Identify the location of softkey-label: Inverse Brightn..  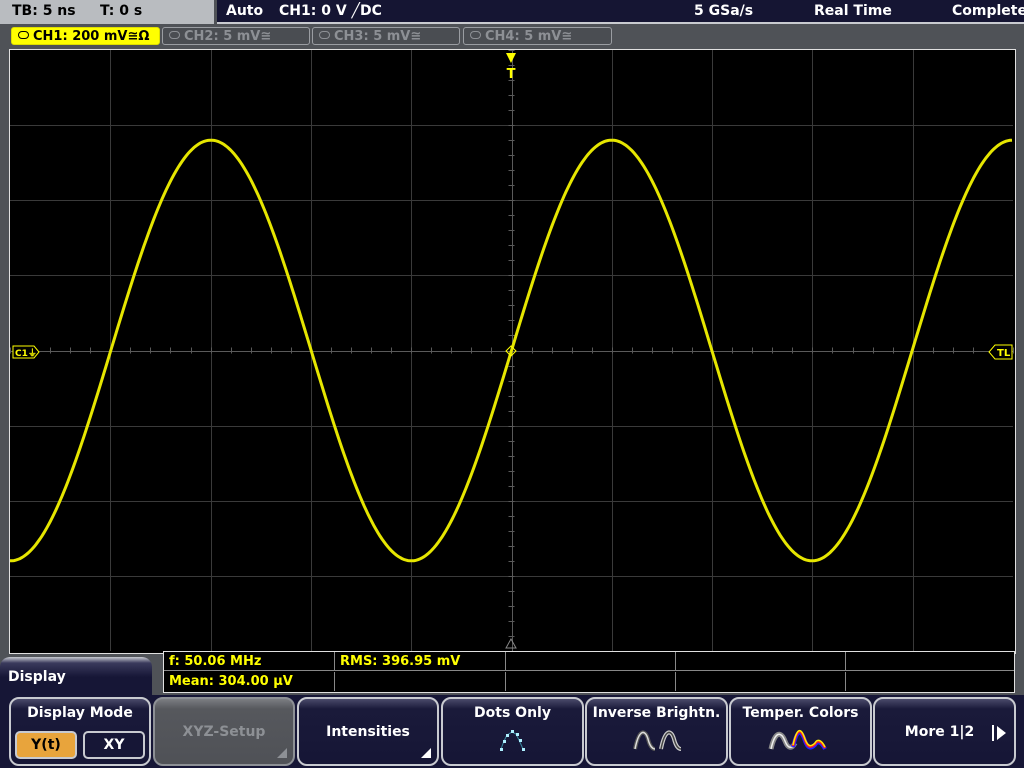
(656, 713).